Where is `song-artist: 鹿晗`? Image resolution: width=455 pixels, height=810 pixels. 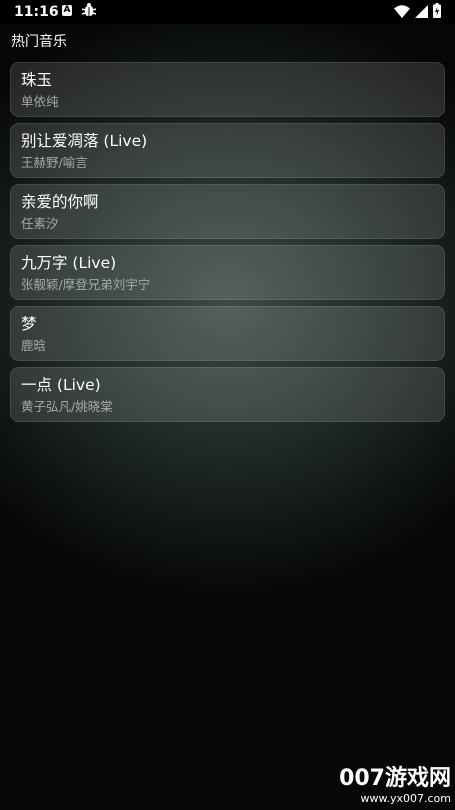 song-artist: 鹿晗 is located at coordinates (34, 345).